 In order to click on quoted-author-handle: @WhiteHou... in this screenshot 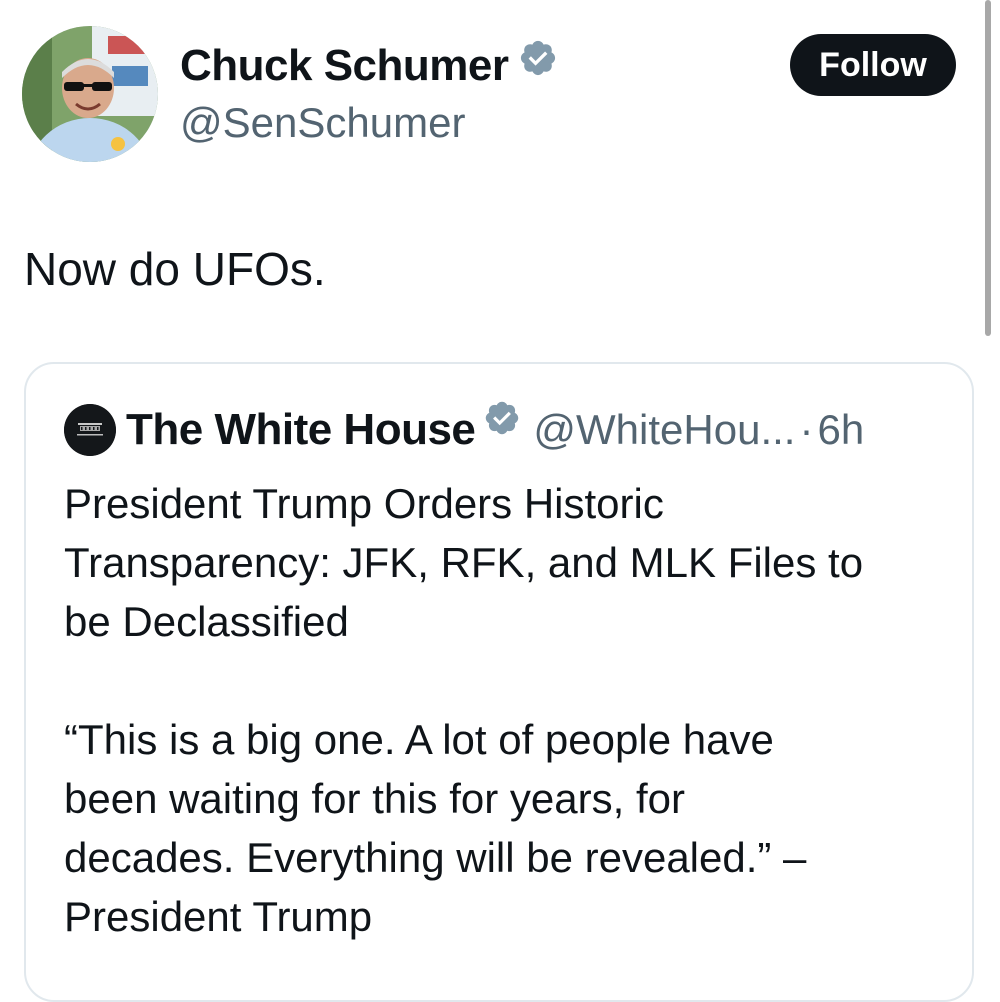, I will do `click(664, 430)`.